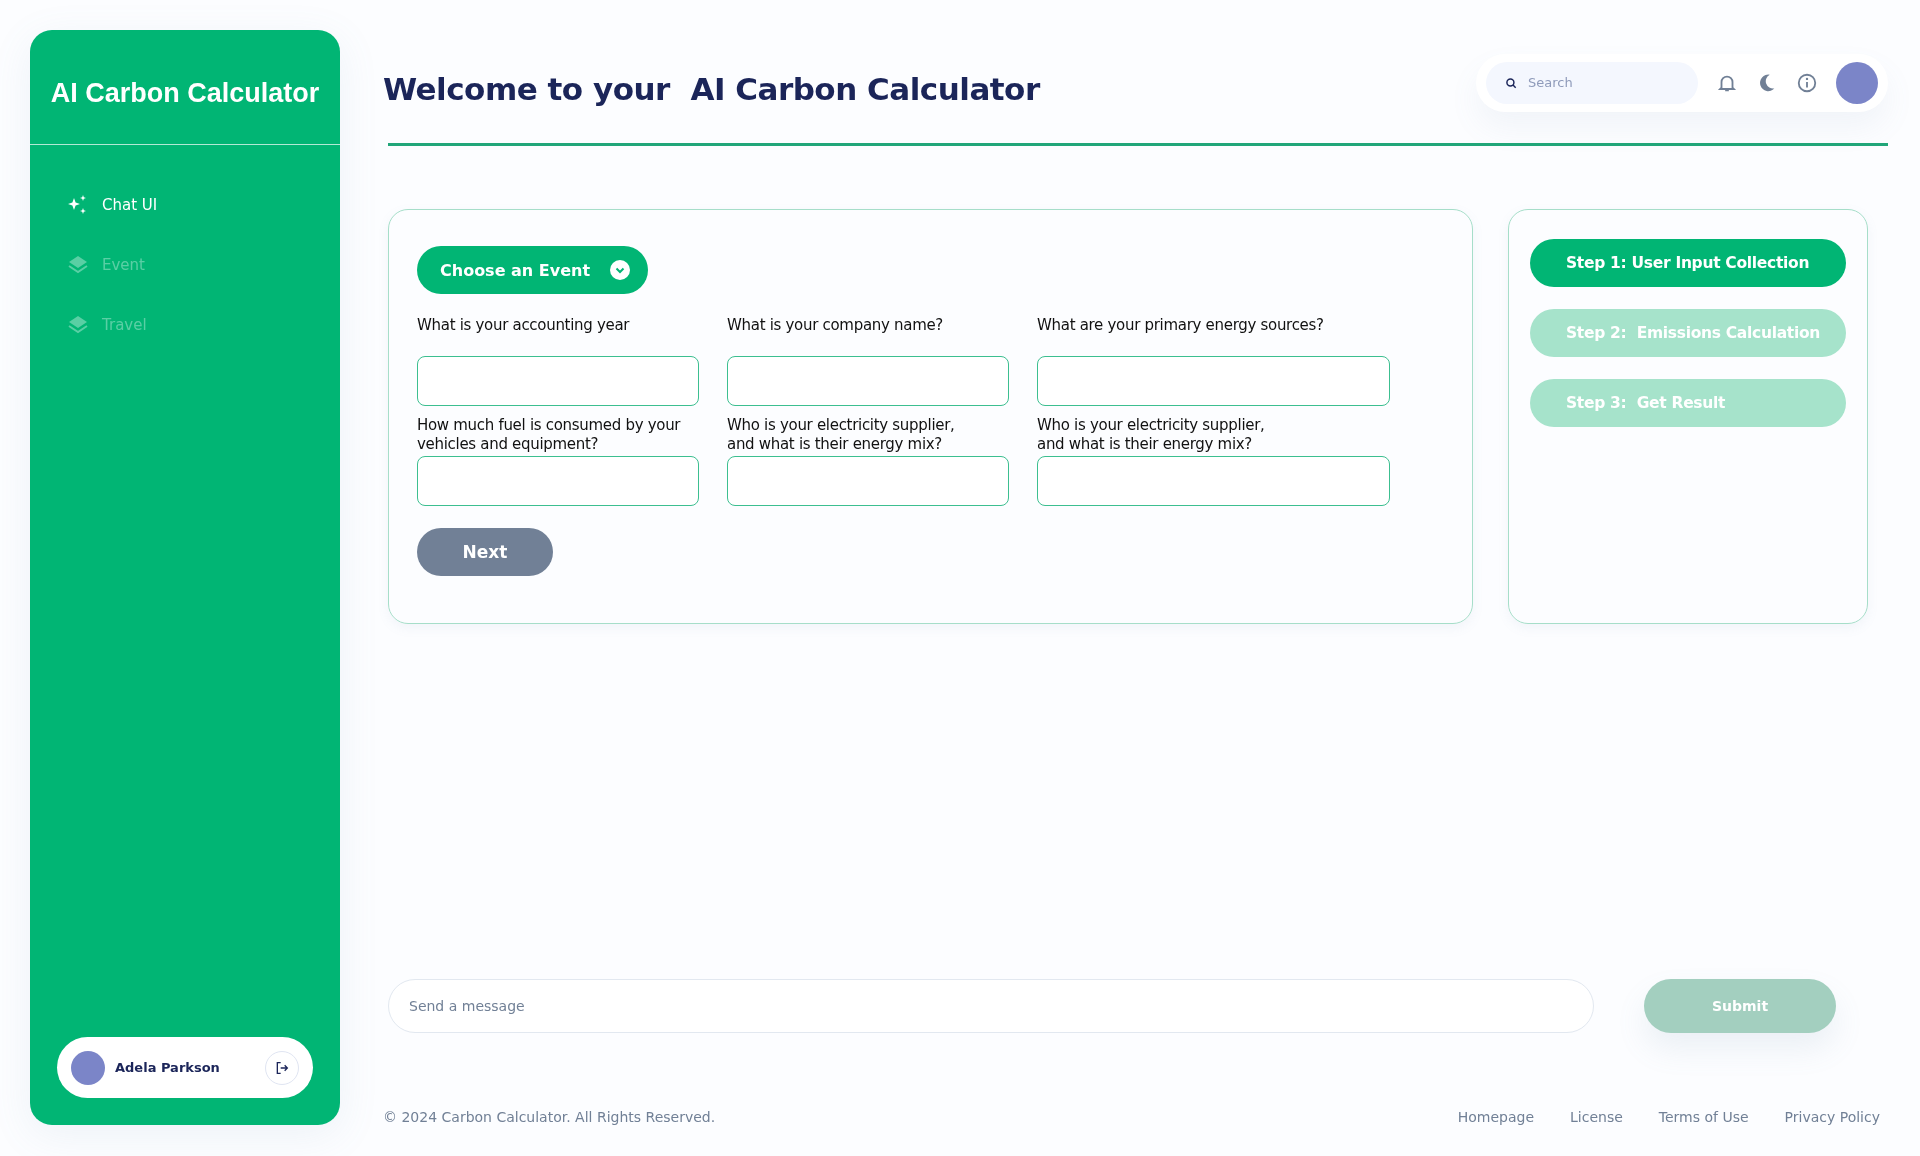 The image size is (1920, 1156). What do you see at coordinates (620, 270) in the screenshot?
I see `chevron-down-icon` at bounding box center [620, 270].